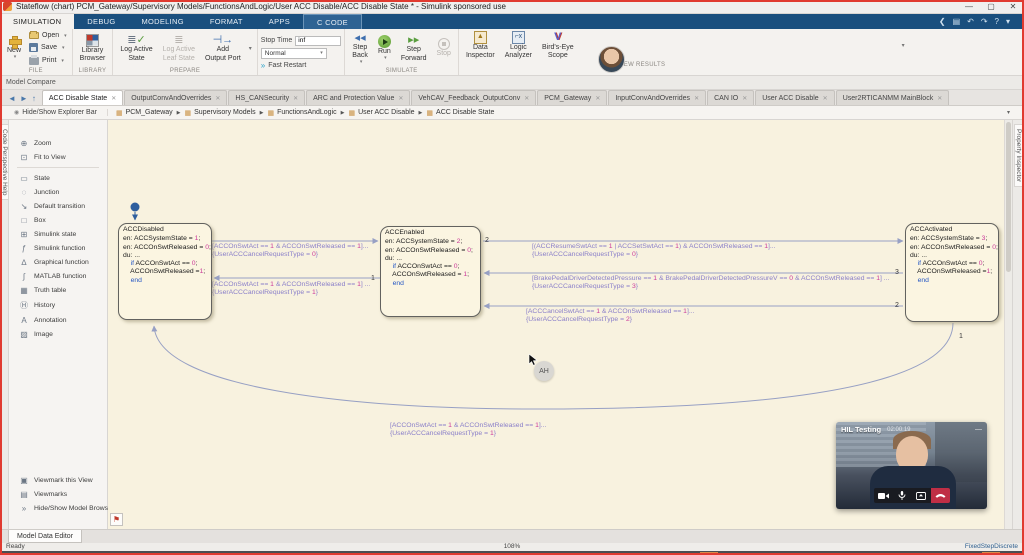 The width and height of the screenshot is (1024, 555). I want to click on save-button: Save ▾, so click(48, 48).